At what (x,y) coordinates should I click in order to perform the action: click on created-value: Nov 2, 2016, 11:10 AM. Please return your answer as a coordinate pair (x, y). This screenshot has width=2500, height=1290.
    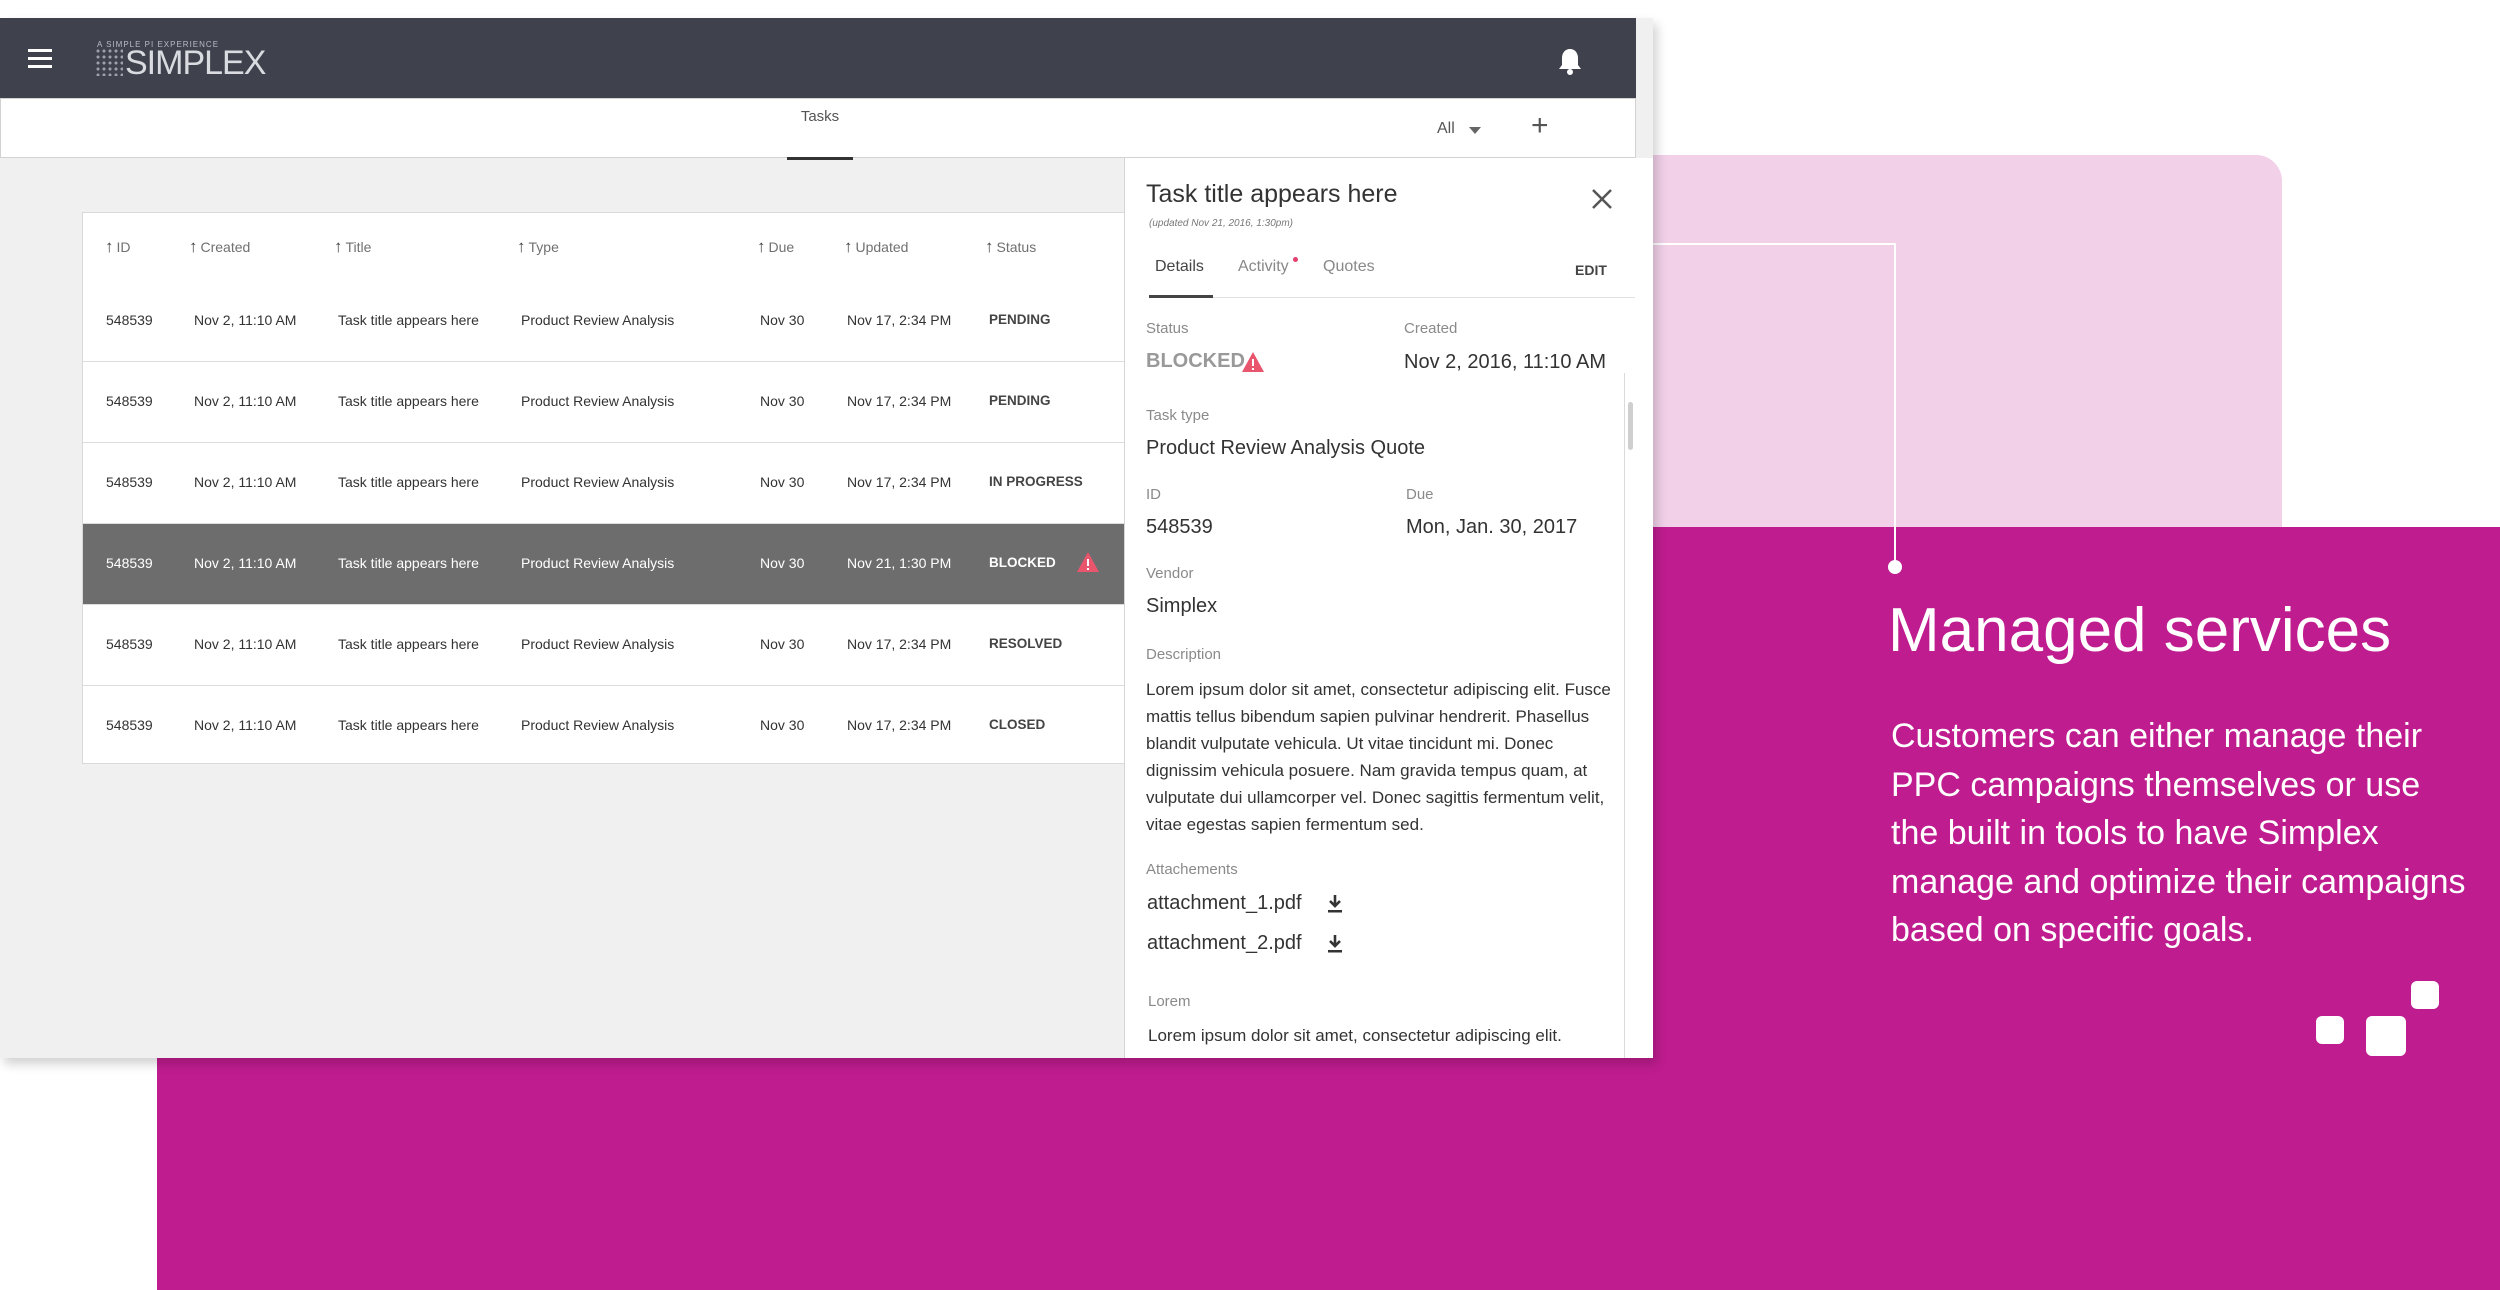
    Looking at the image, I should click on (1505, 362).